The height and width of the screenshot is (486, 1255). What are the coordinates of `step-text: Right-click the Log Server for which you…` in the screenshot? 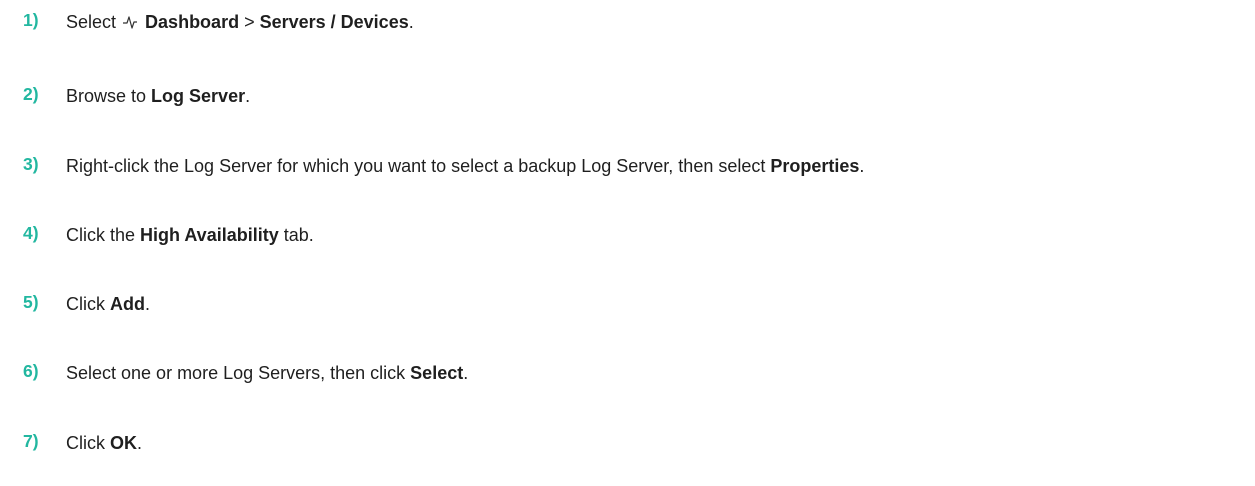 It's located at (465, 166).